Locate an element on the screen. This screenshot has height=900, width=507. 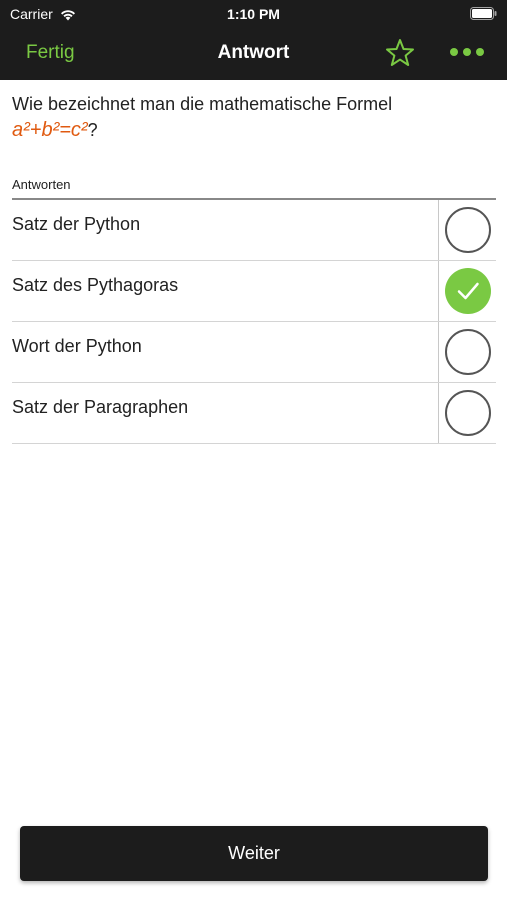
battery-icon is located at coordinates (483, 13).